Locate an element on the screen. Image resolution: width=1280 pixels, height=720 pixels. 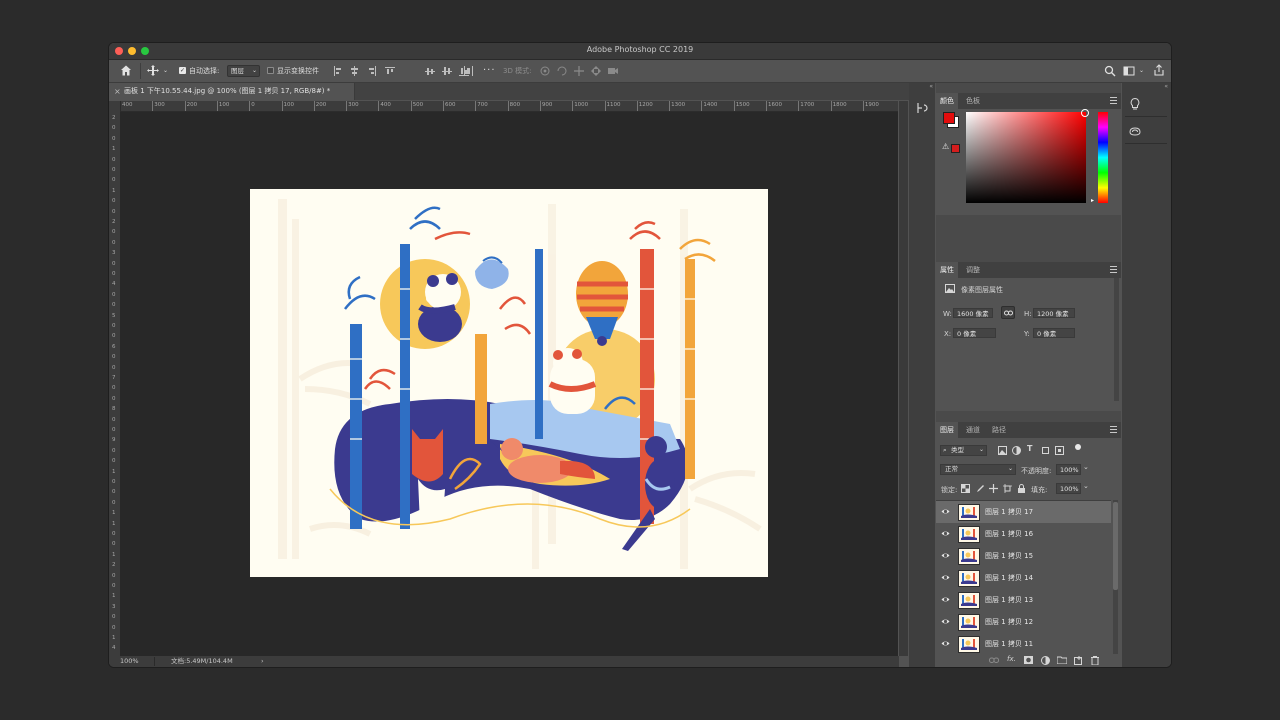
3d-camera-icon is located at coordinates (613, 71).